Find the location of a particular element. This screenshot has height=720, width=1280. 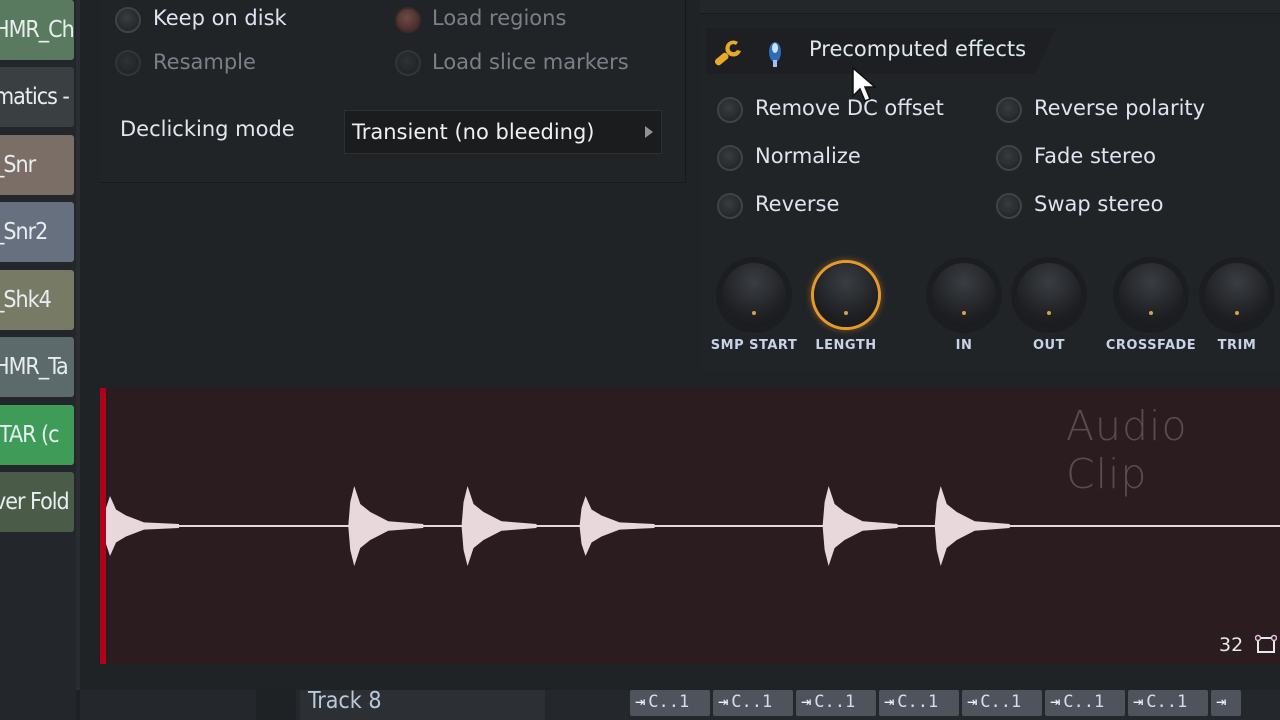

length-label: LENGTH is located at coordinates (846, 345).